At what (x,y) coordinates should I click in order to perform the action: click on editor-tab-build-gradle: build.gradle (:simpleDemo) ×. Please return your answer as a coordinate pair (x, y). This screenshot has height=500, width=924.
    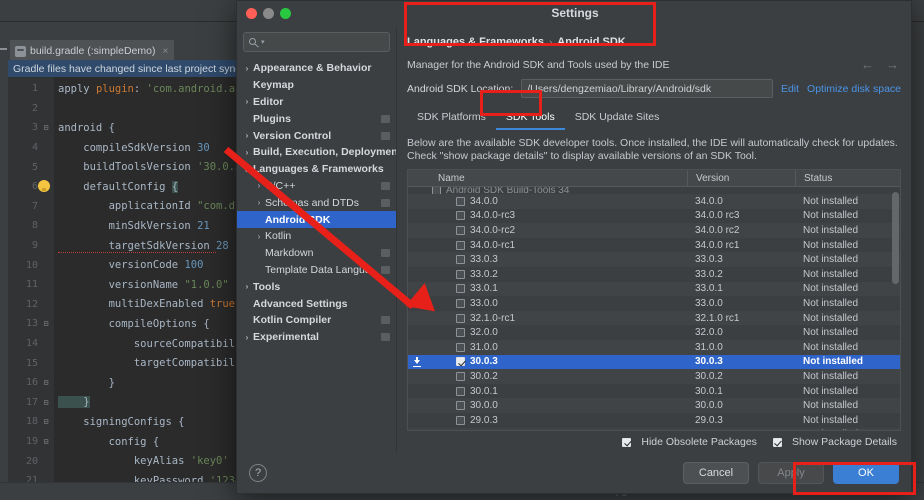
    Looking at the image, I should click on (92, 50).